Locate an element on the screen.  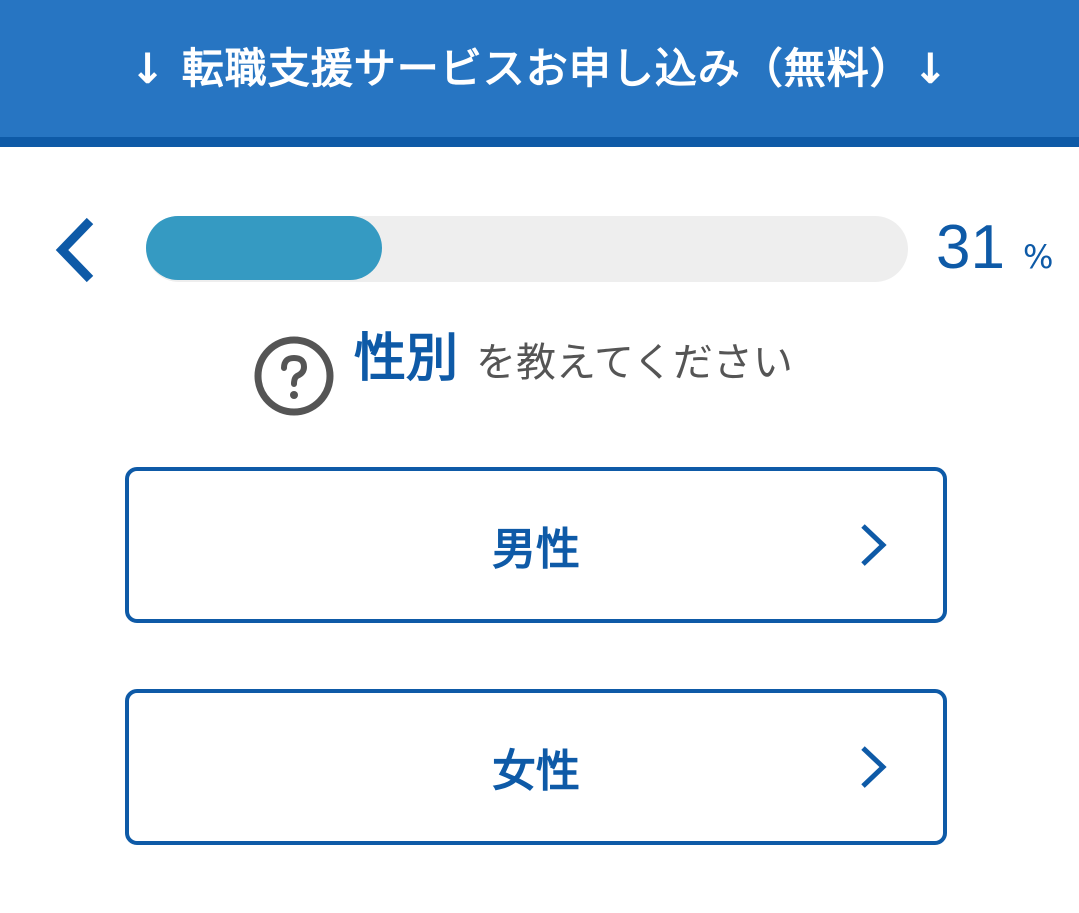
question-heading: 性別 を教えてください is located at coordinates (522, 361).